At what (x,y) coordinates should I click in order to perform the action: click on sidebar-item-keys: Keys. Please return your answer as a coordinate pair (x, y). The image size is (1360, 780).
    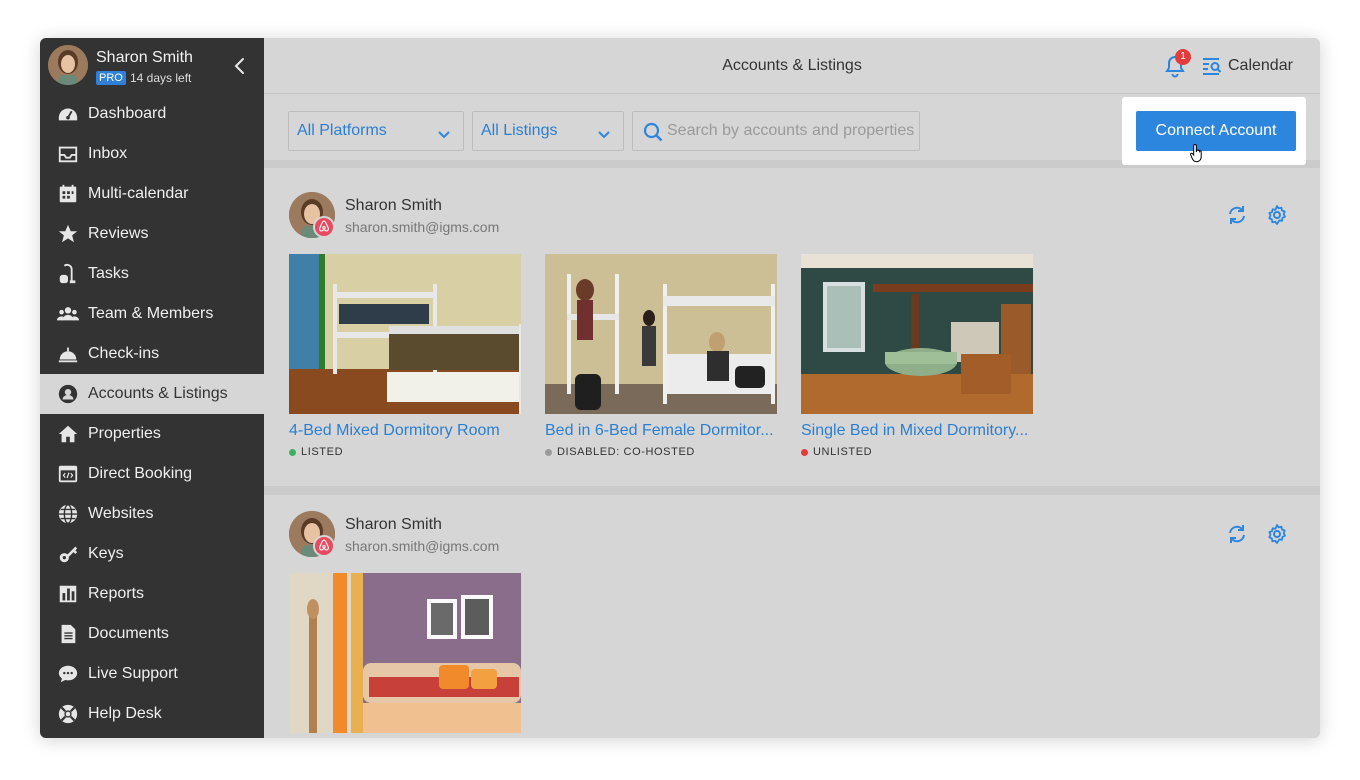
    Looking at the image, I should click on (152, 554).